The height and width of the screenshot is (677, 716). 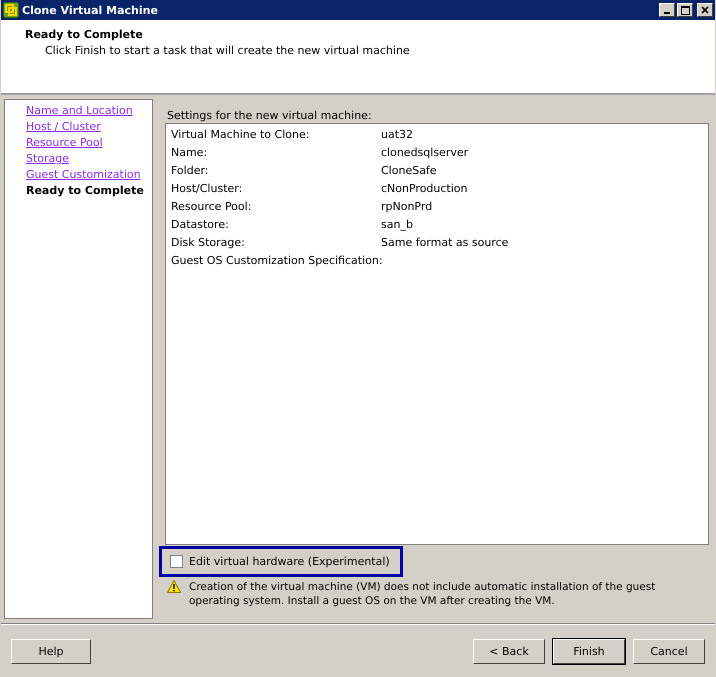 I want to click on setting-label: Name:, so click(x=189, y=153).